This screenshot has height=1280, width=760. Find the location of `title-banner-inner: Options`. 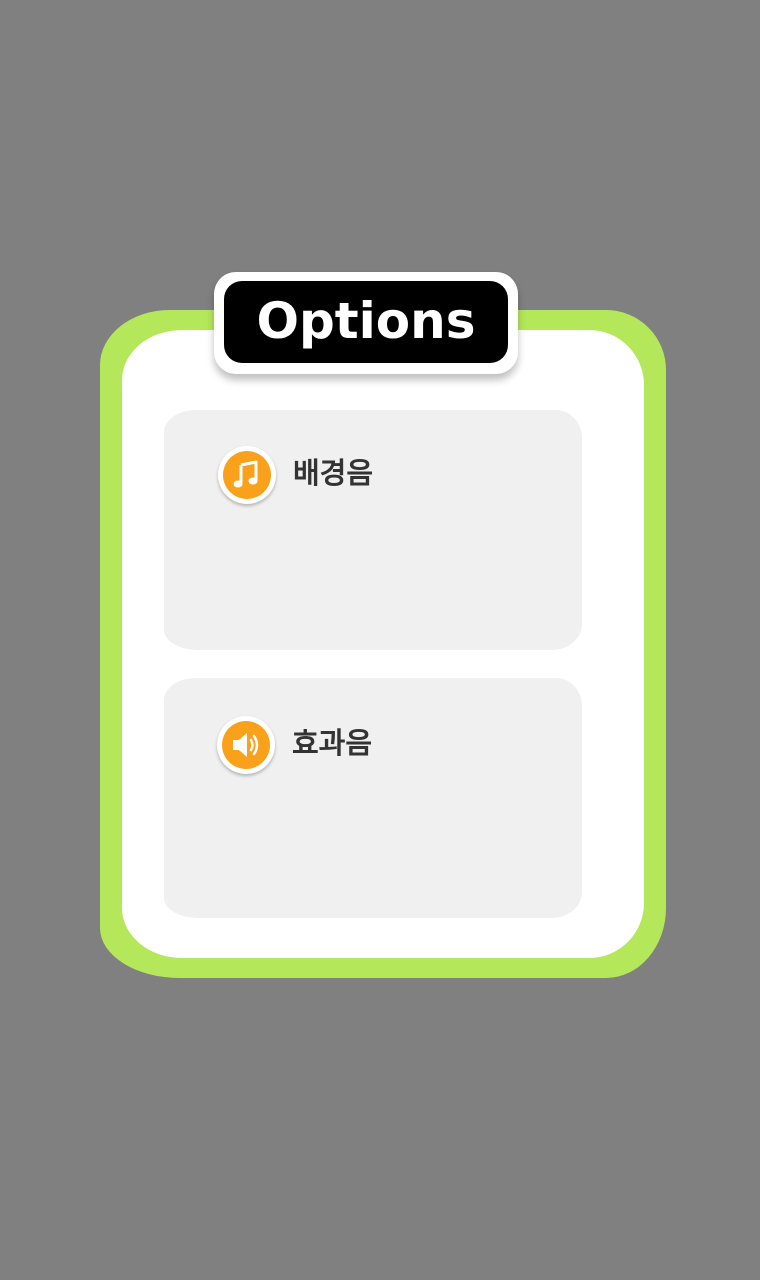

title-banner-inner: Options is located at coordinates (366, 322).